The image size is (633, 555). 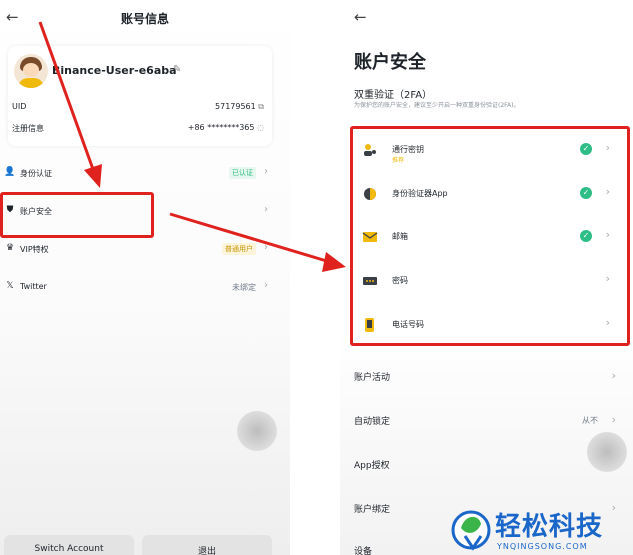 I want to click on watermark-url: YNQINGSONG.COM, so click(x=542, y=546).